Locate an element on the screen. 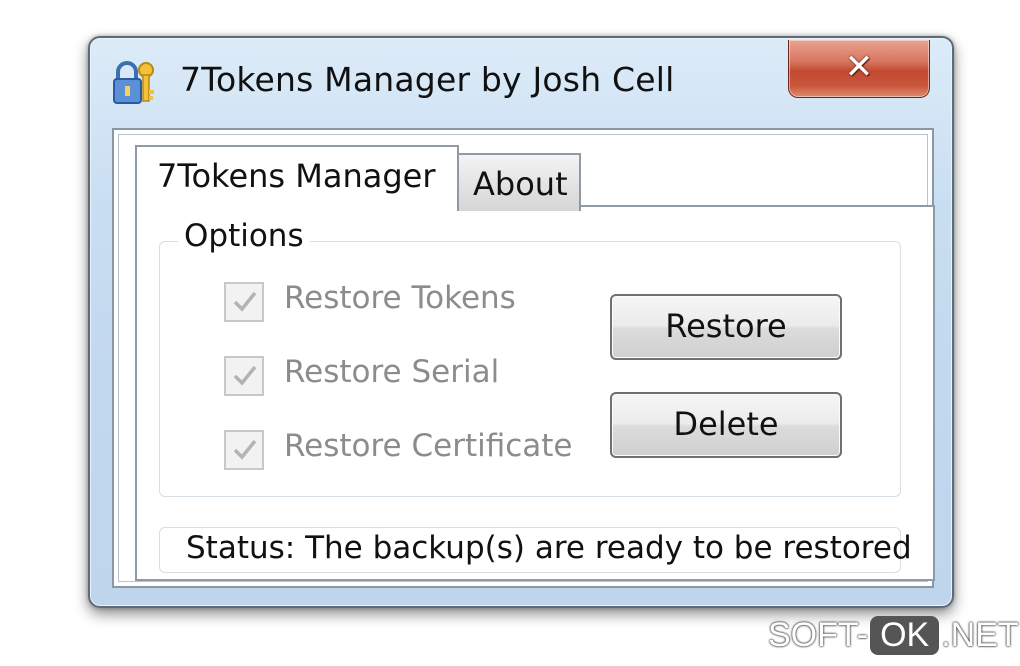  restore-certificate-checkbox is located at coordinates (244, 450).